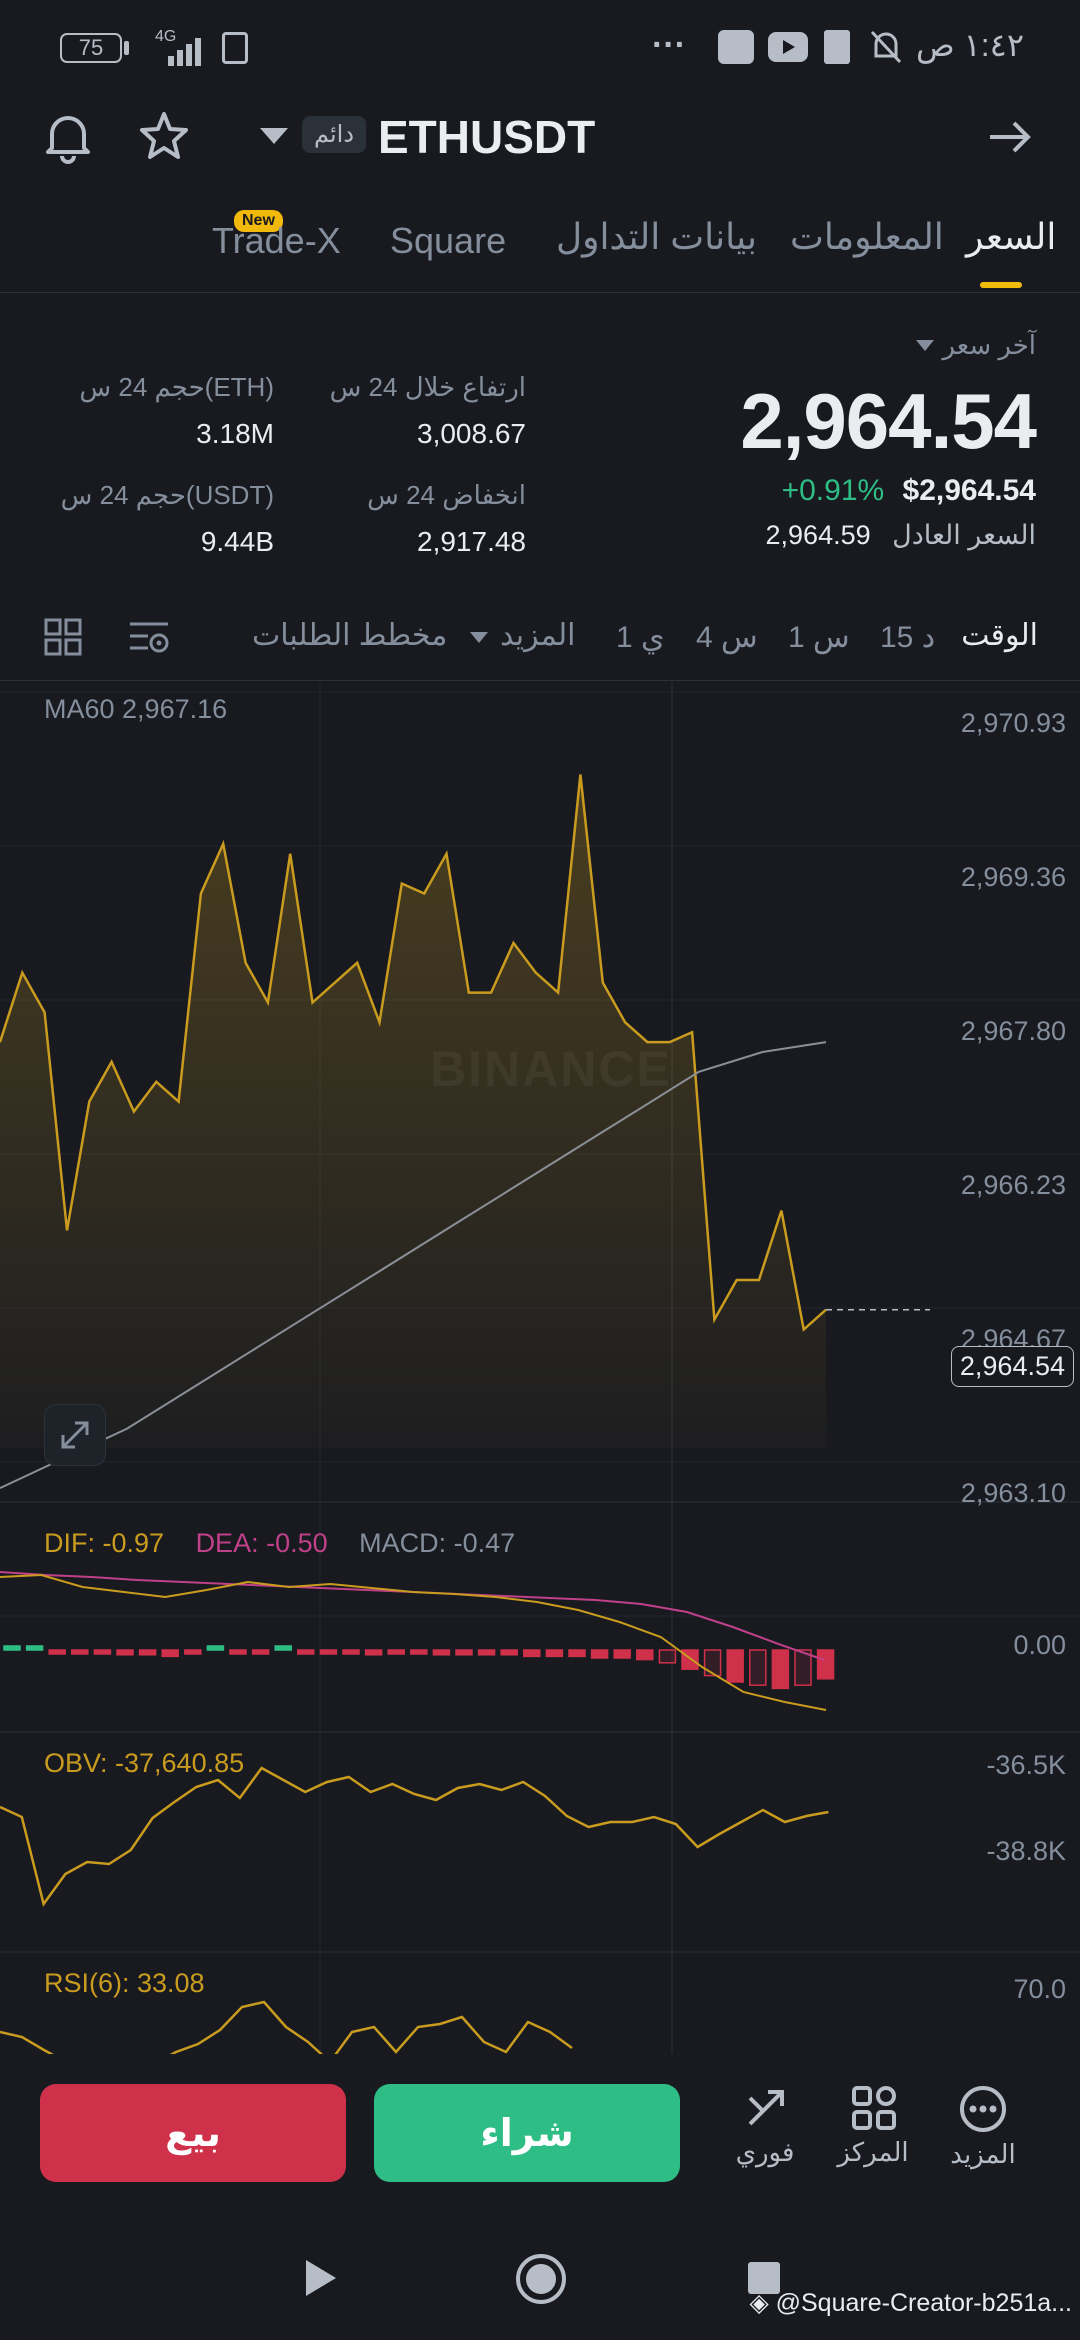  I want to click on battery-level: 75, so click(91, 47).